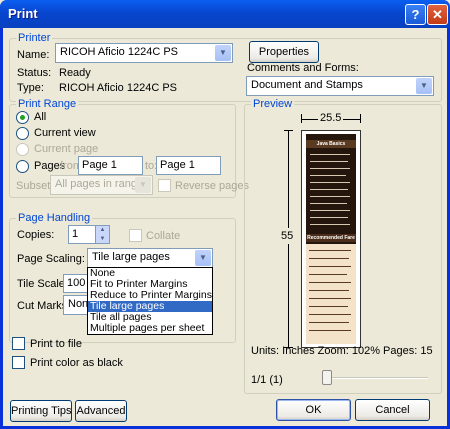 Image resolution: width=450 pixels, height=429 pixels. I want to click on print-to-file-checkbox, so click(18, 343).